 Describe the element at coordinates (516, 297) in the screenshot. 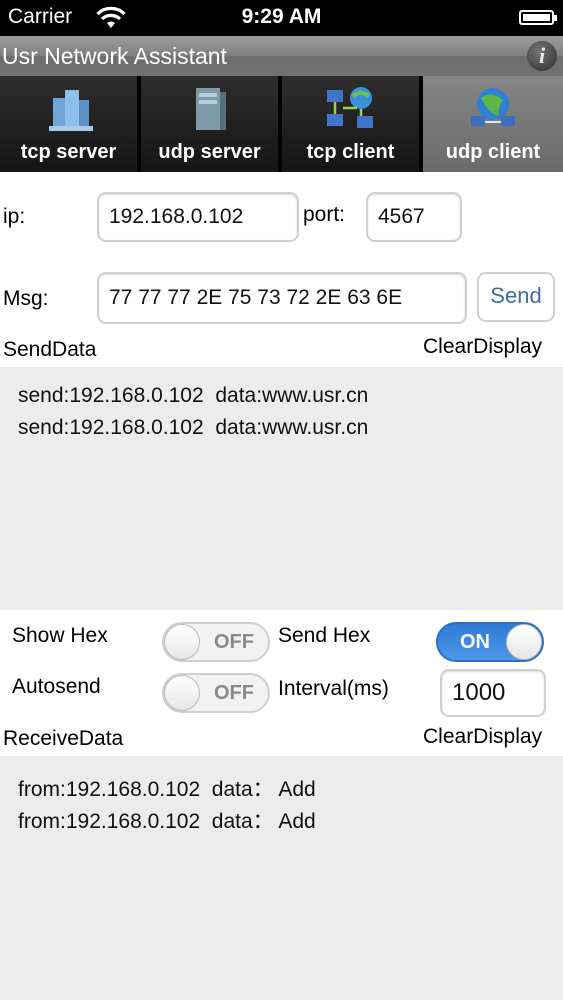

I see `send-button: Send` at that location.